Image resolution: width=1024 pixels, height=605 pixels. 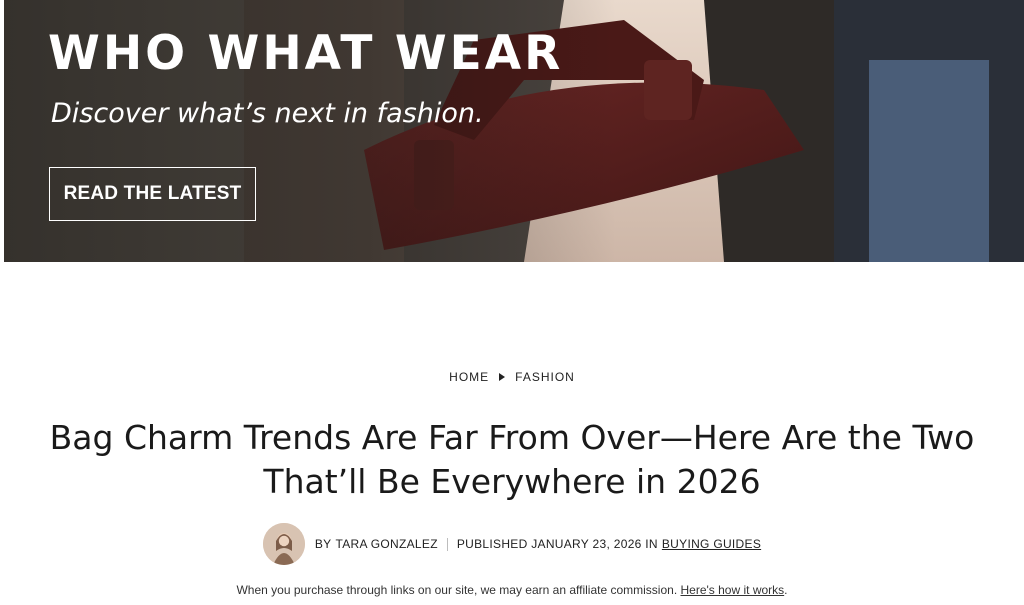 What do you see at coordinates (786, 590) in the screenshot?
I see `affiliate-disclosure-suffix: .` at bounding box center [786, 590].